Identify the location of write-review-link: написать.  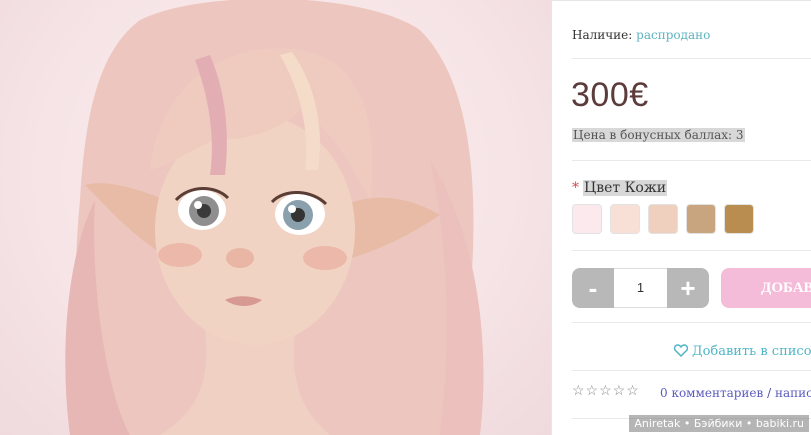
(793, 393).